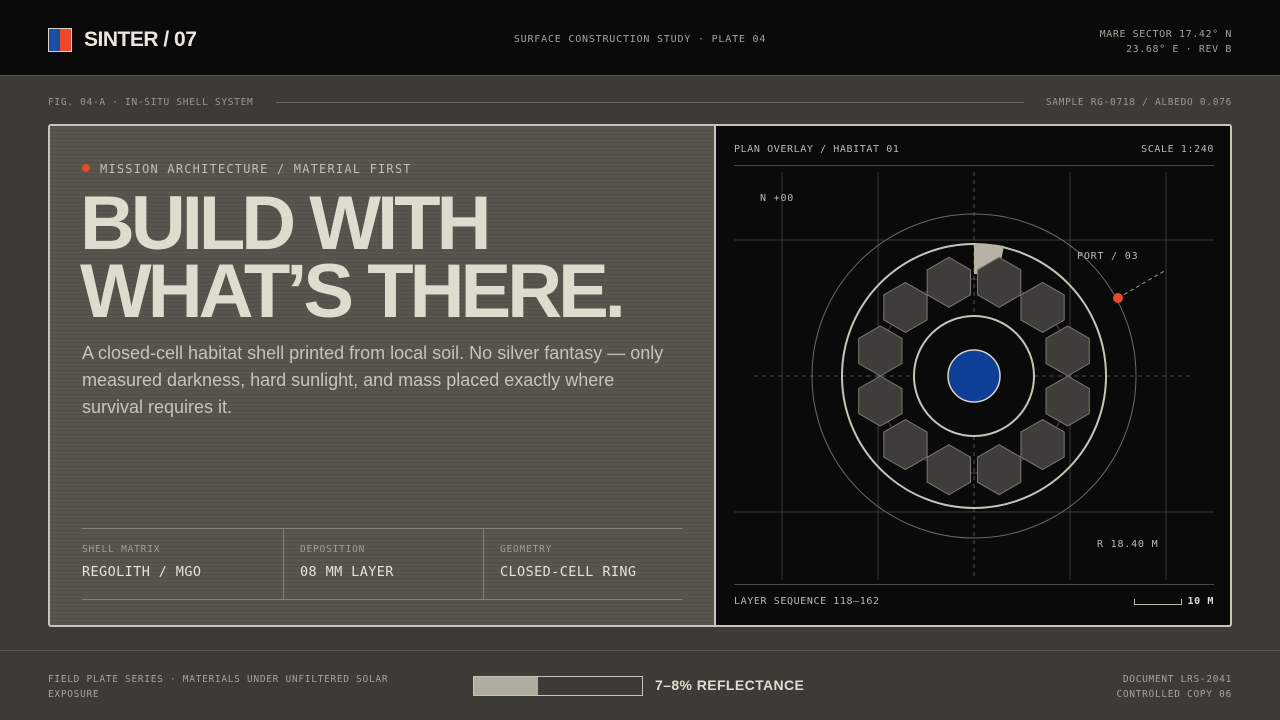 The image size is (1280, 720). I want to click on port-label: PORT / 03, so click(1107, 256).